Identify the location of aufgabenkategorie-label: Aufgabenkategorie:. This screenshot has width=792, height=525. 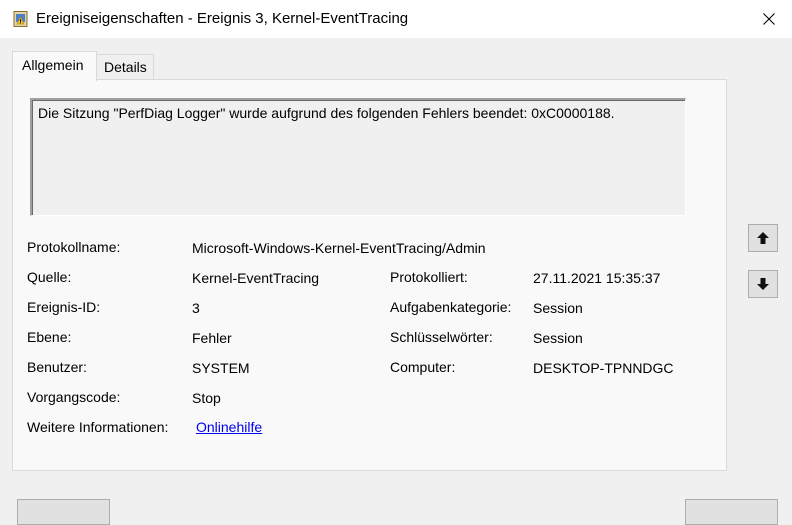
(451, 307).